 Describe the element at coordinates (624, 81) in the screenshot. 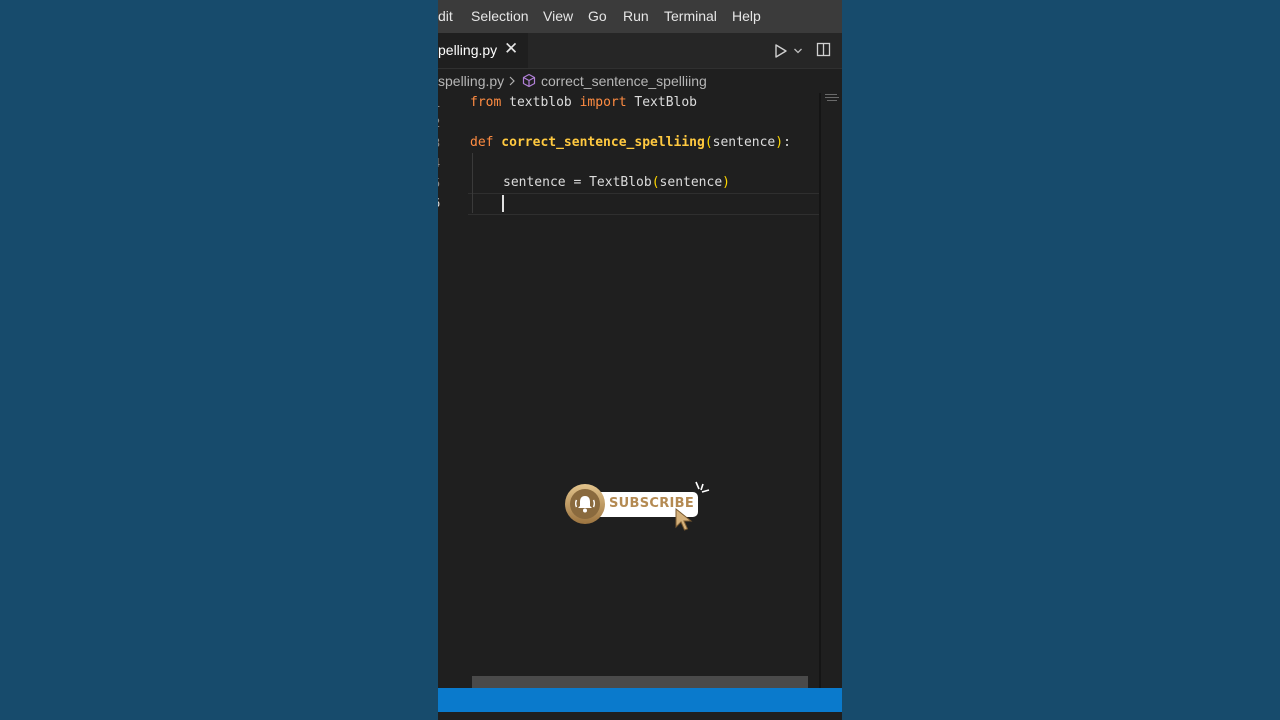

I see `breadcrumb-symbol: correct_sentence_spelliing` at that location.